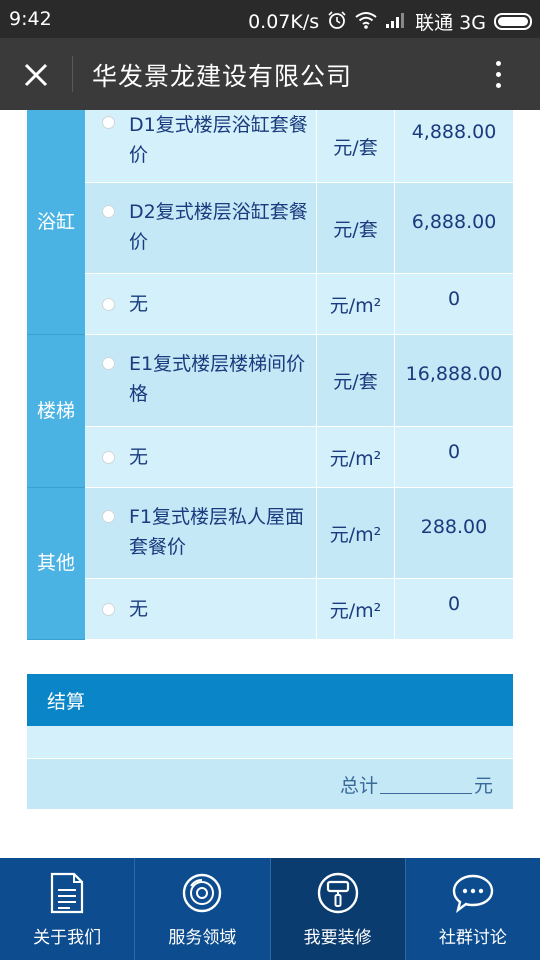  Describe the element at coordinates (338, 893) in the screenshot. I see `paint-roller-icon` at that location.